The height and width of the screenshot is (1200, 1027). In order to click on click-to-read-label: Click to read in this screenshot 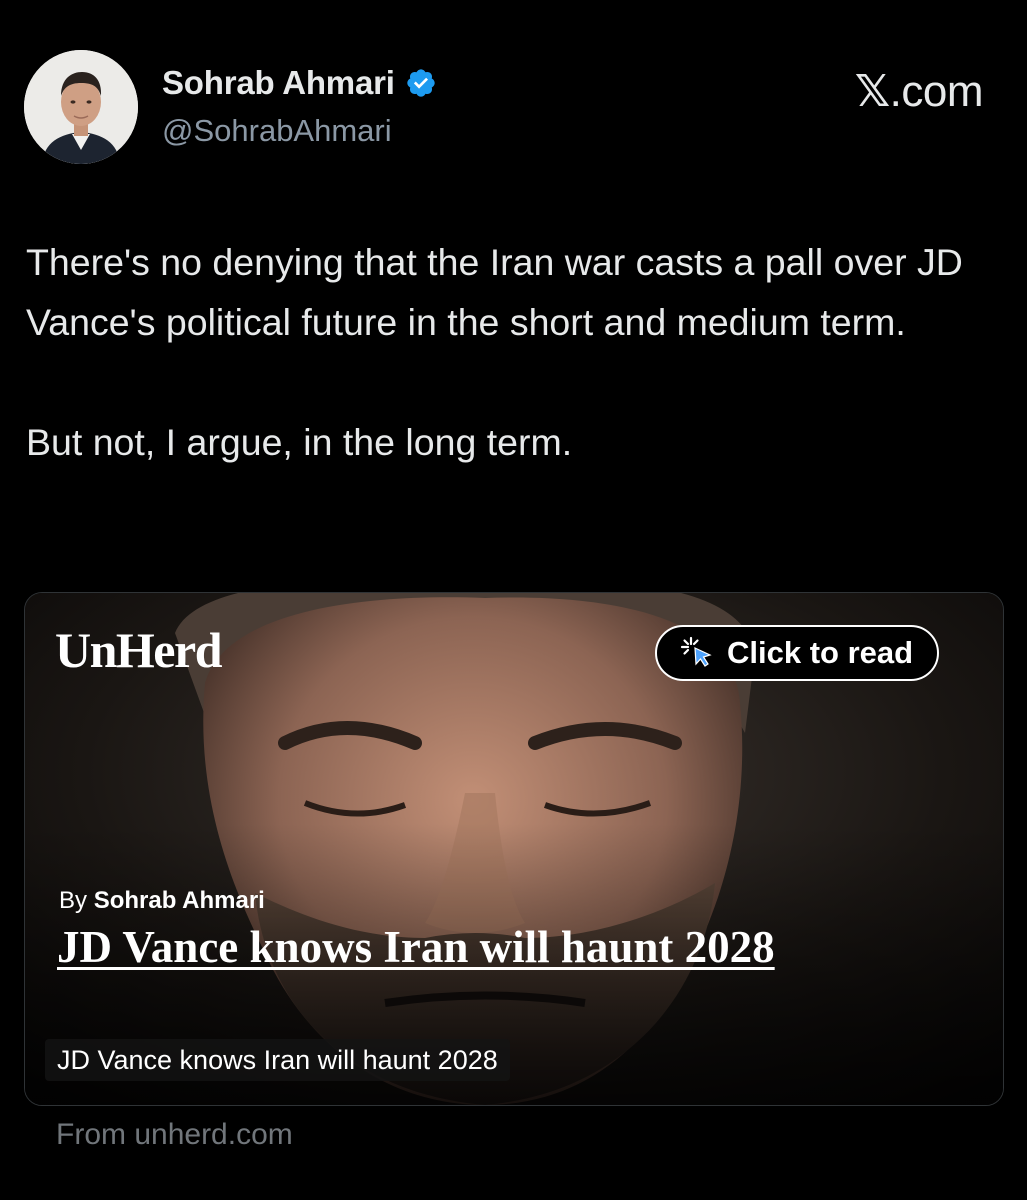, I will do `click(820, 652)`.